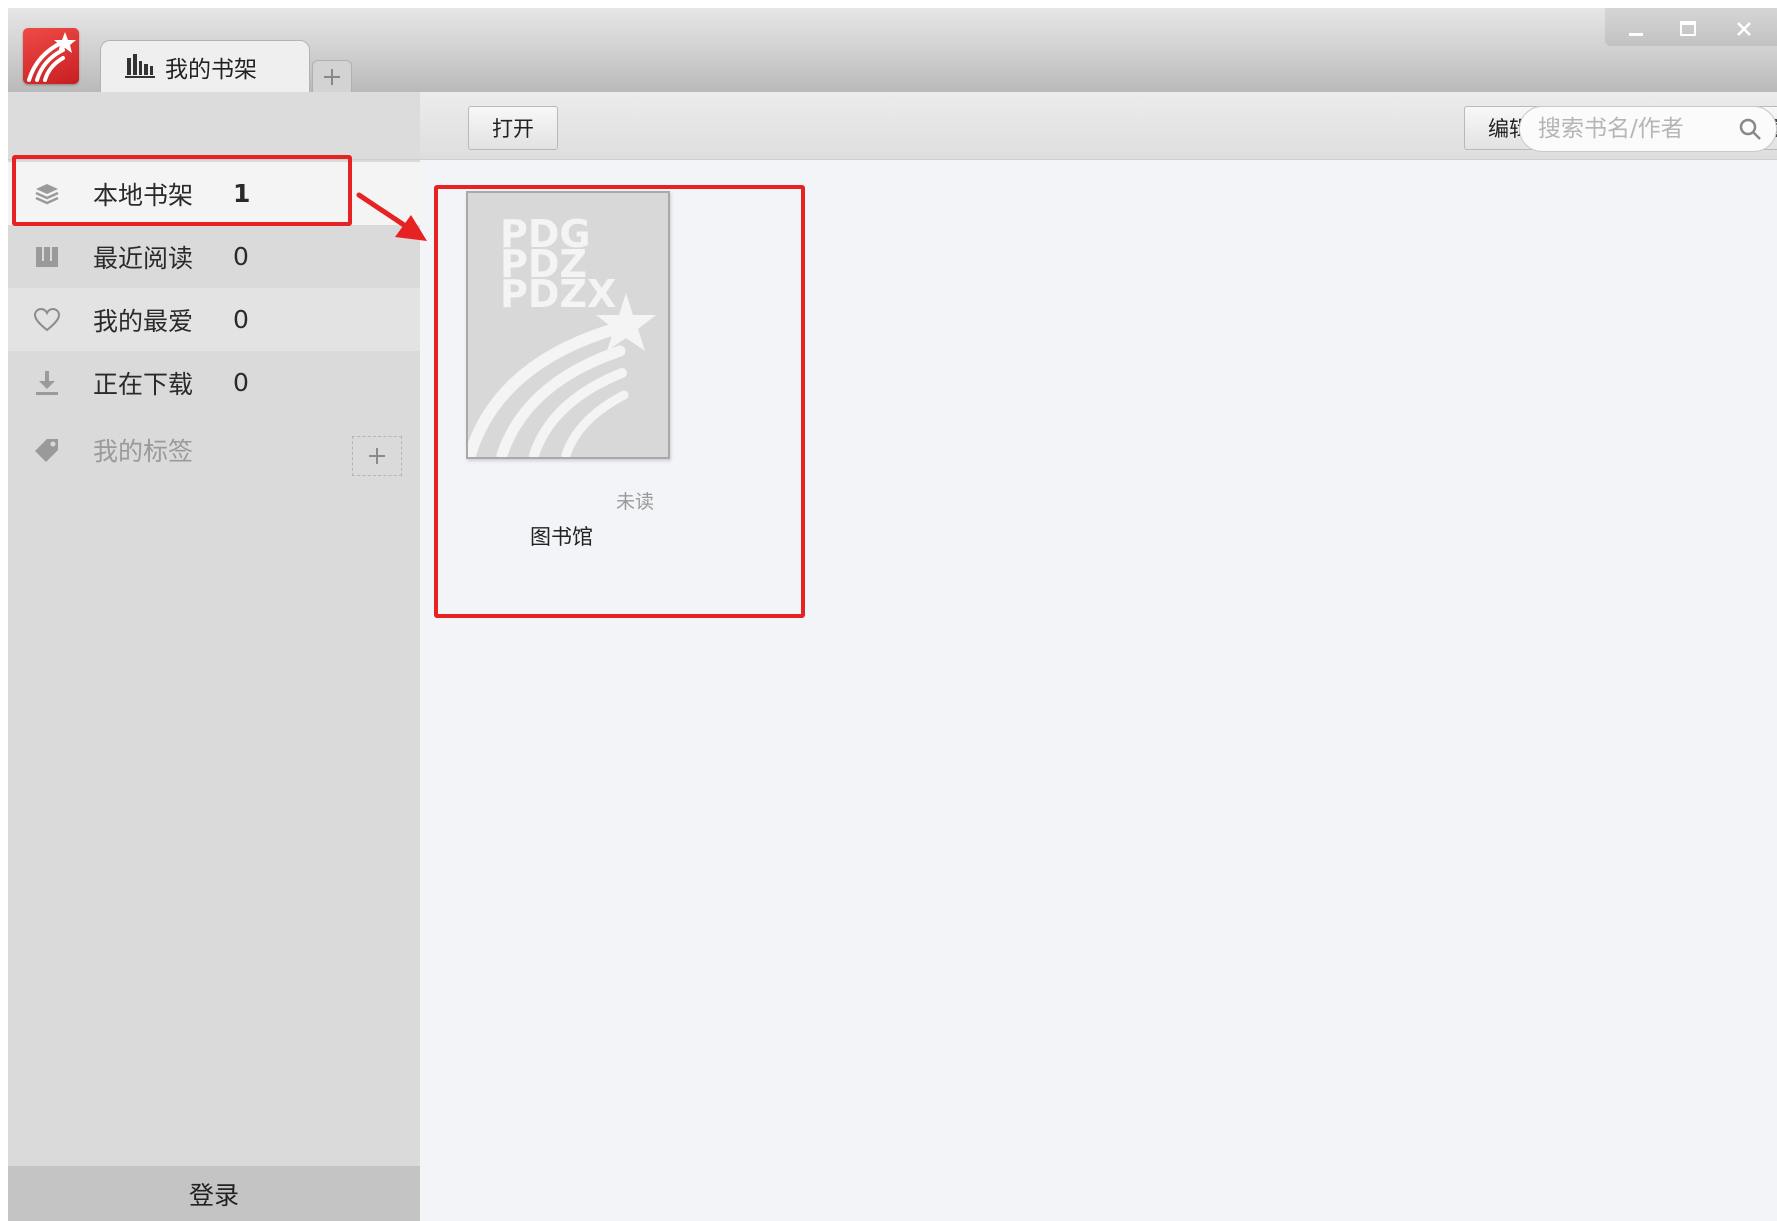 This screenshot has height=1221, width=1777. Describe the element at coordinates (619, 401) in the screenshot. I see `highlight-box-book` at that location.